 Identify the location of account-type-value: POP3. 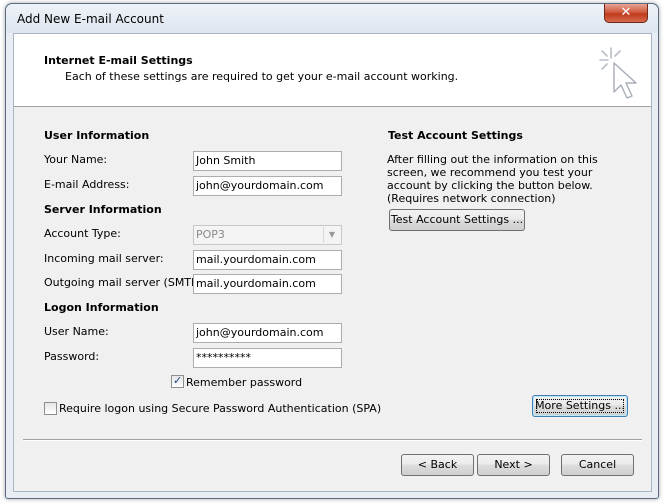
(210, 234).